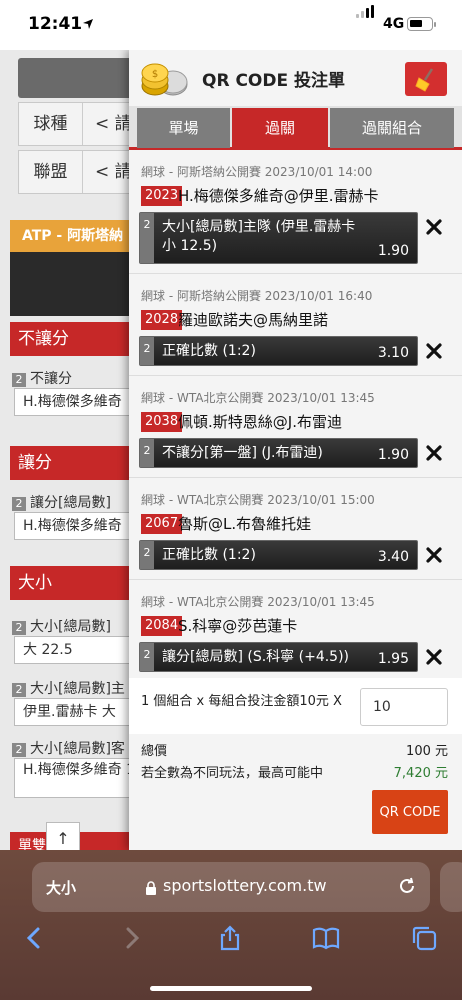 Image resolution: width=462 pixels, height=1000 pixels. Describe the element at coordinates (154, 751) in the screenshot. I see `total-label: 總價` at that location.